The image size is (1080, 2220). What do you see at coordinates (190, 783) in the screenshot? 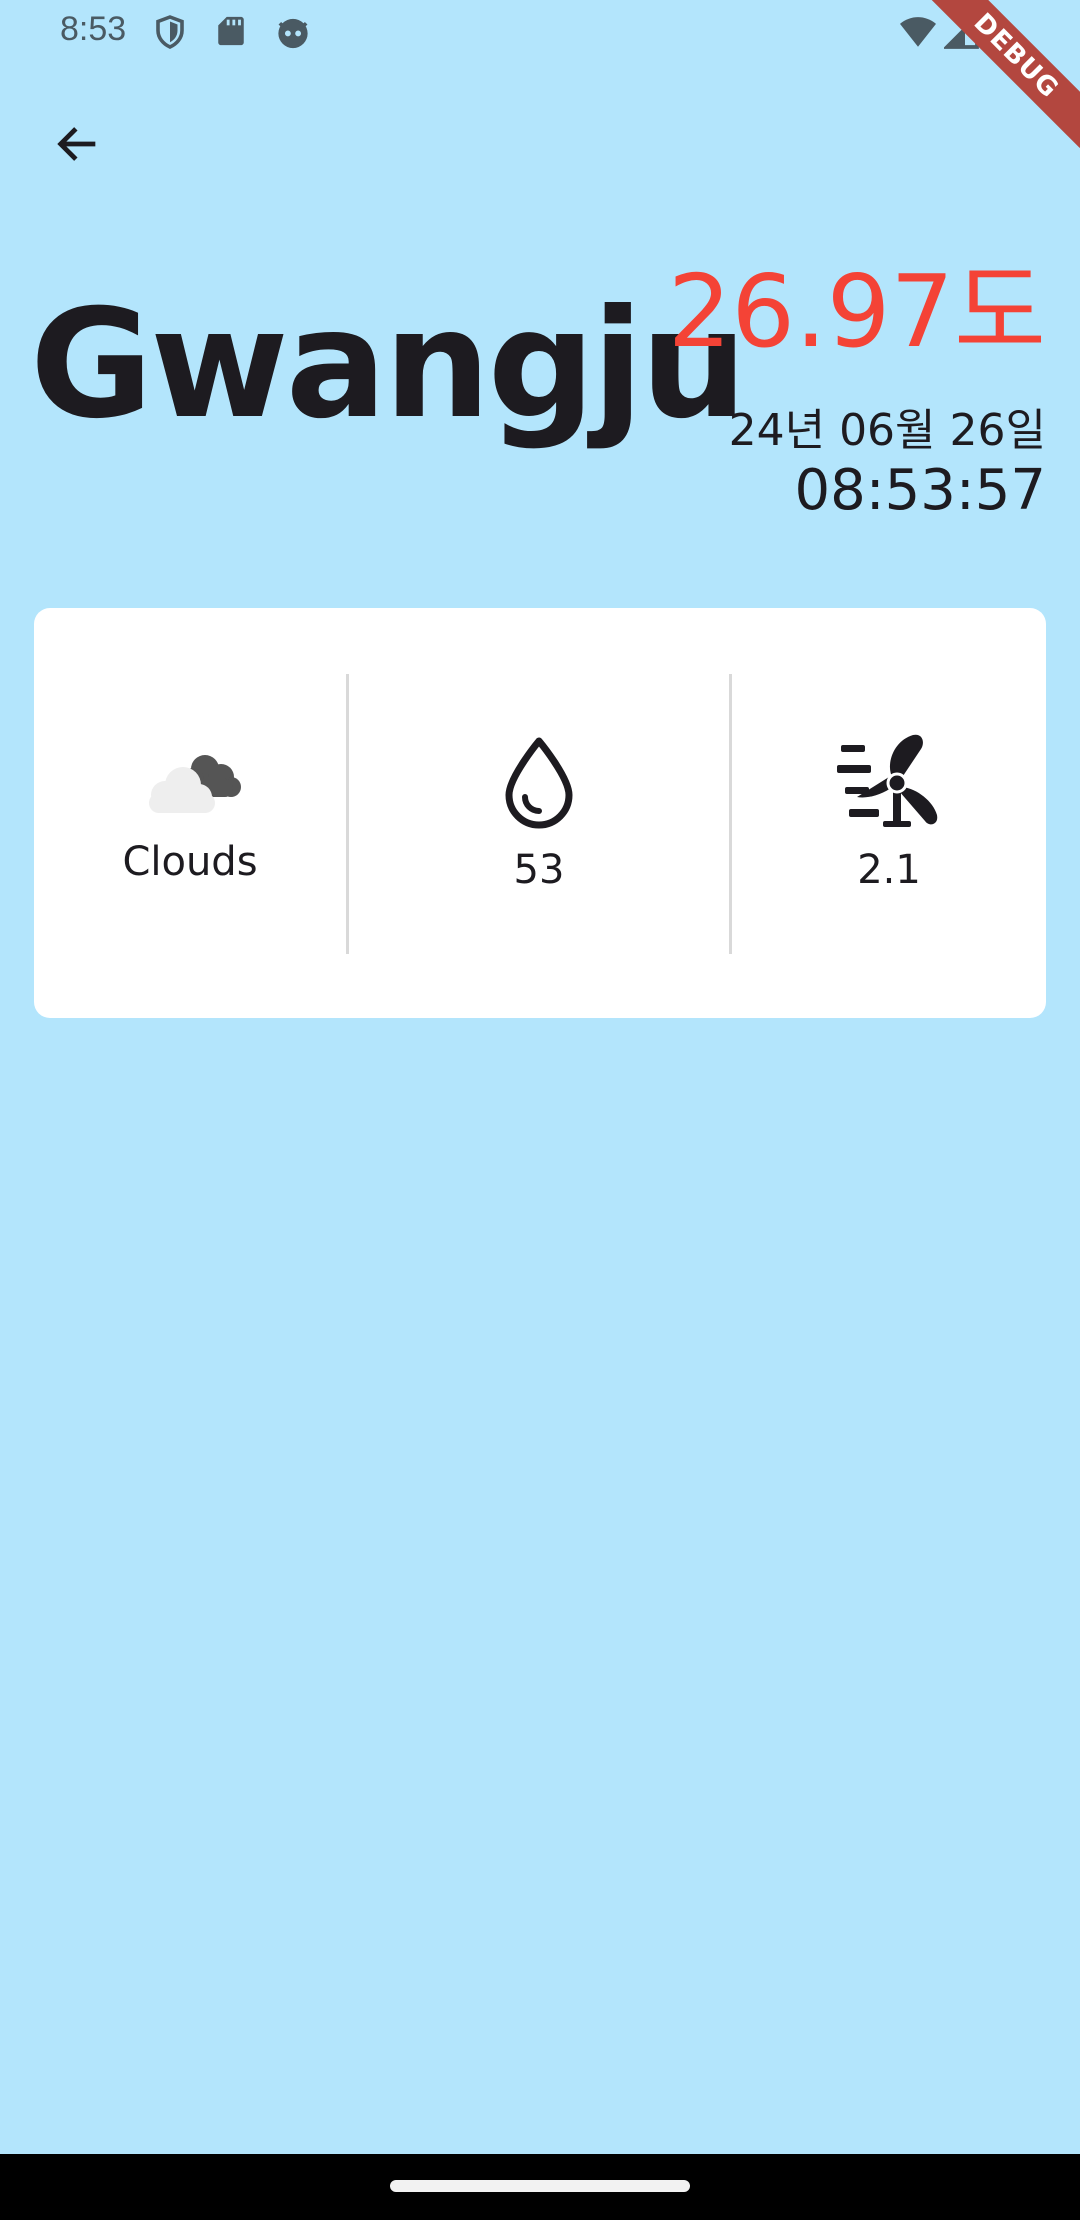
I see `clouds-icon` at bounding box center [190, 783].